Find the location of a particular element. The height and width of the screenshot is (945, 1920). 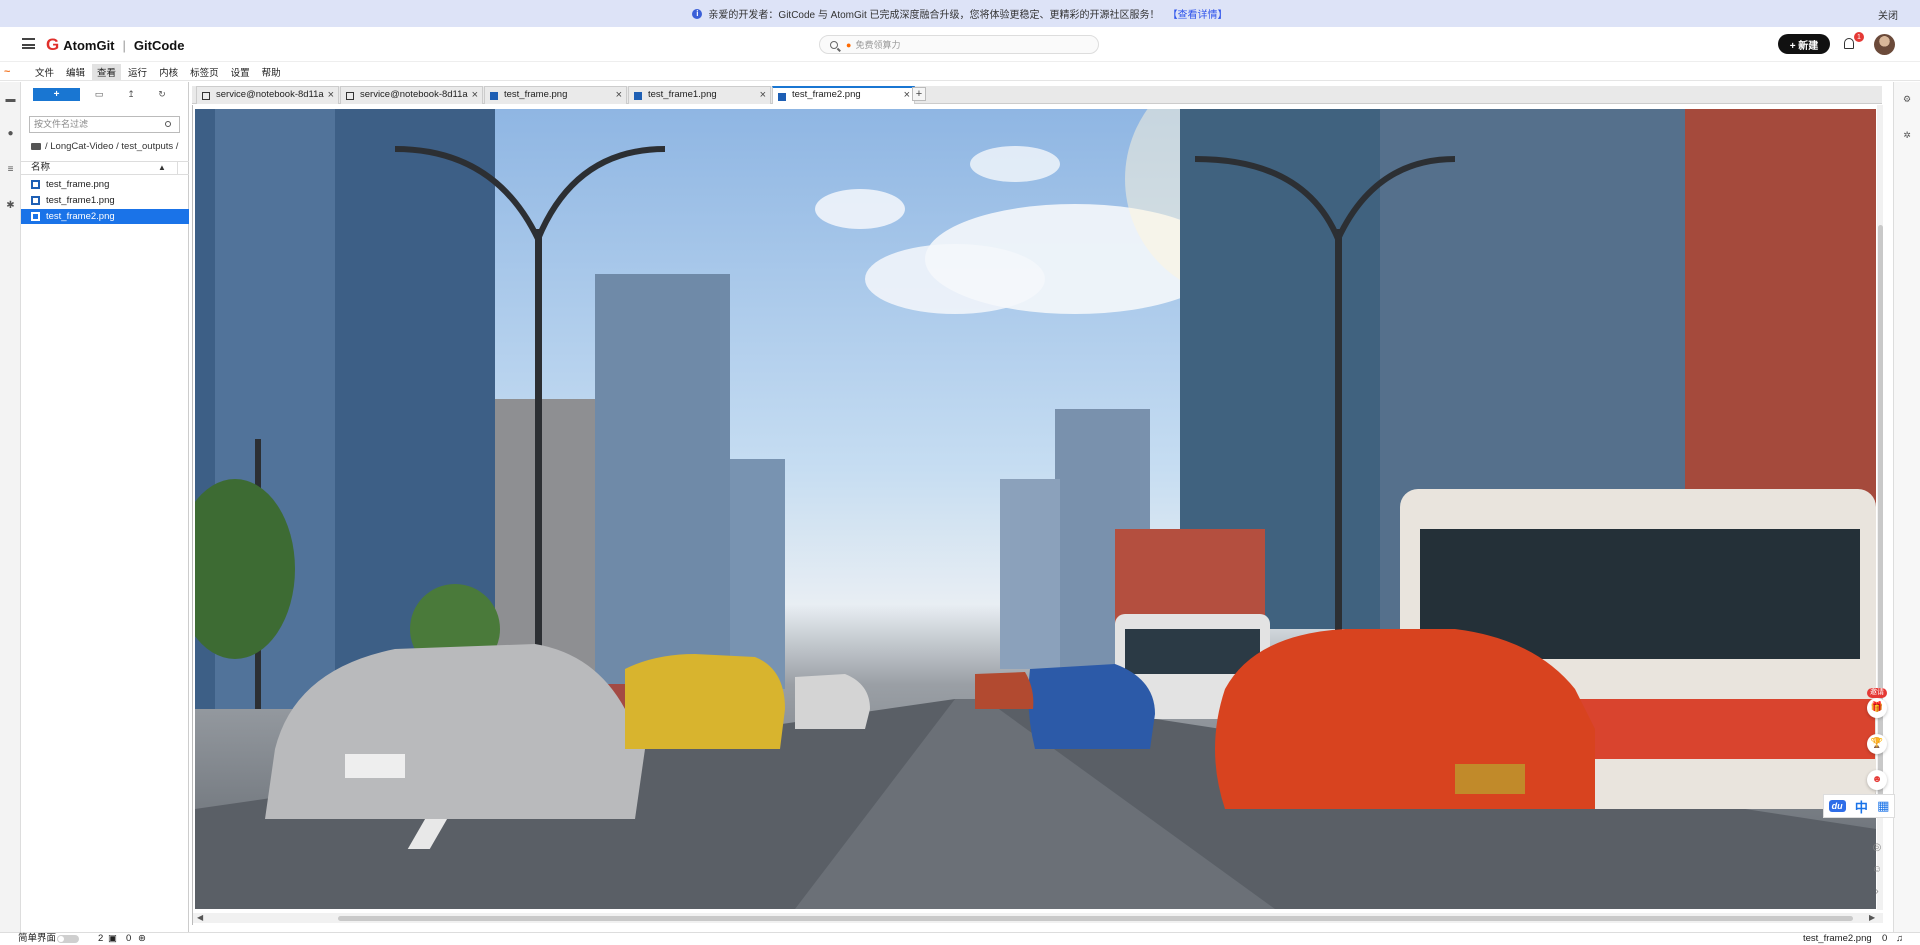

running-sessions-icon: ● is located at coordinates (10, 133).